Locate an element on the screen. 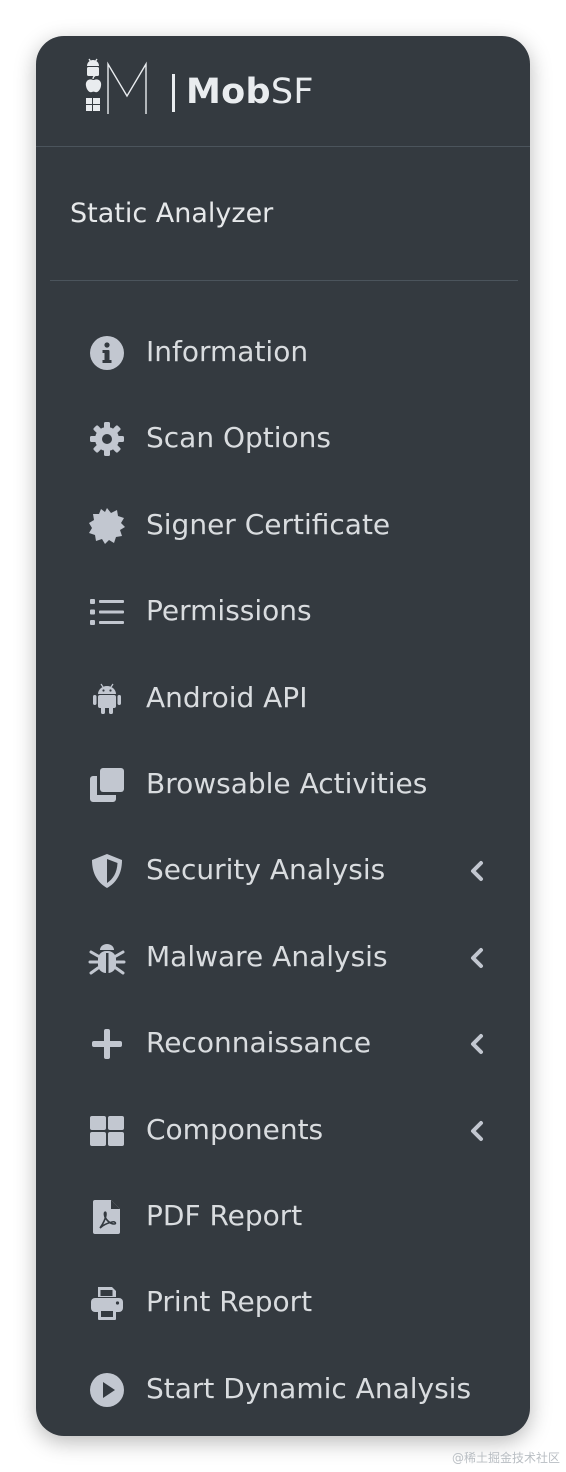 The image size is (566, 1472). nav-item-label: Permissions is located at coordinates (229, 610).